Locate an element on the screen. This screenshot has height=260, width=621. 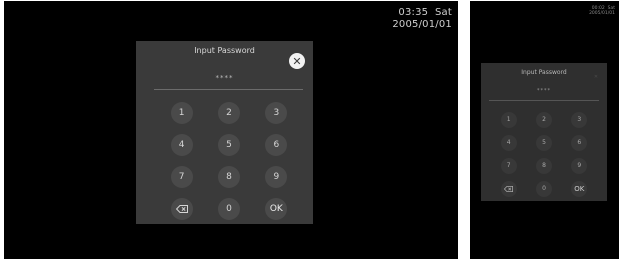
clock-weekday: Sat is located at coordinates (443, 12).